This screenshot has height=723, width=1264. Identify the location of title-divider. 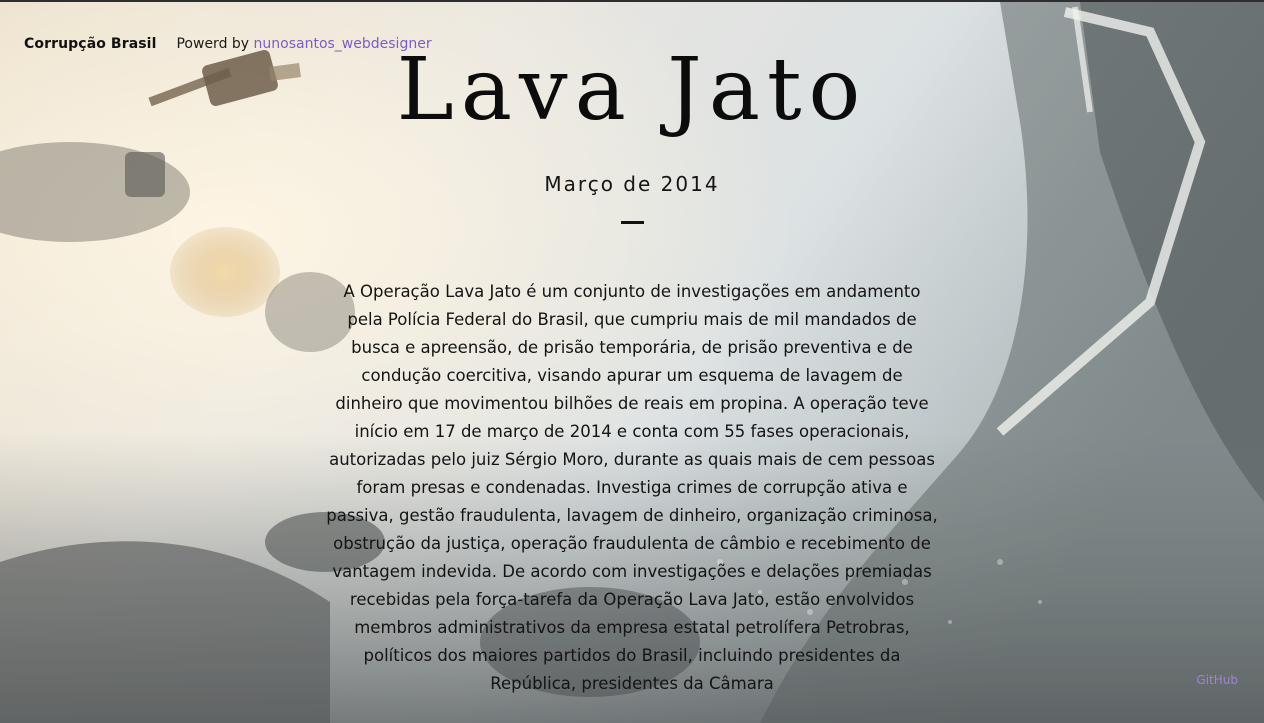
(632, 222).